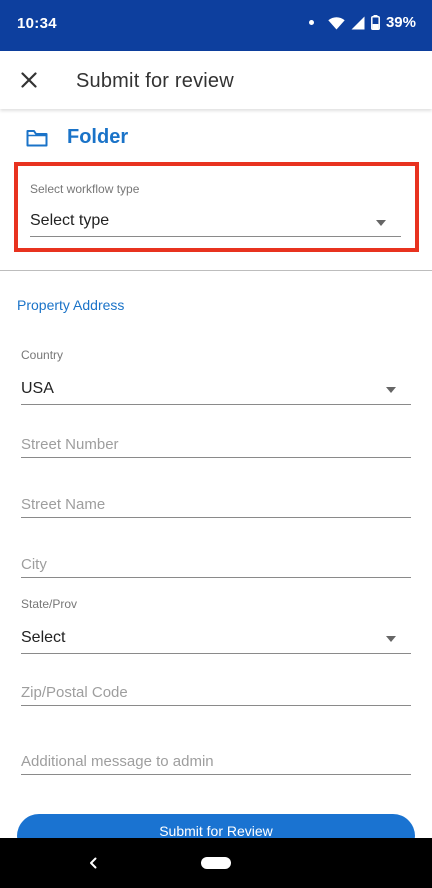 The width and height of the screenshot is (432, 888). I want to click on battery-level: 39%, so click(400, 22).